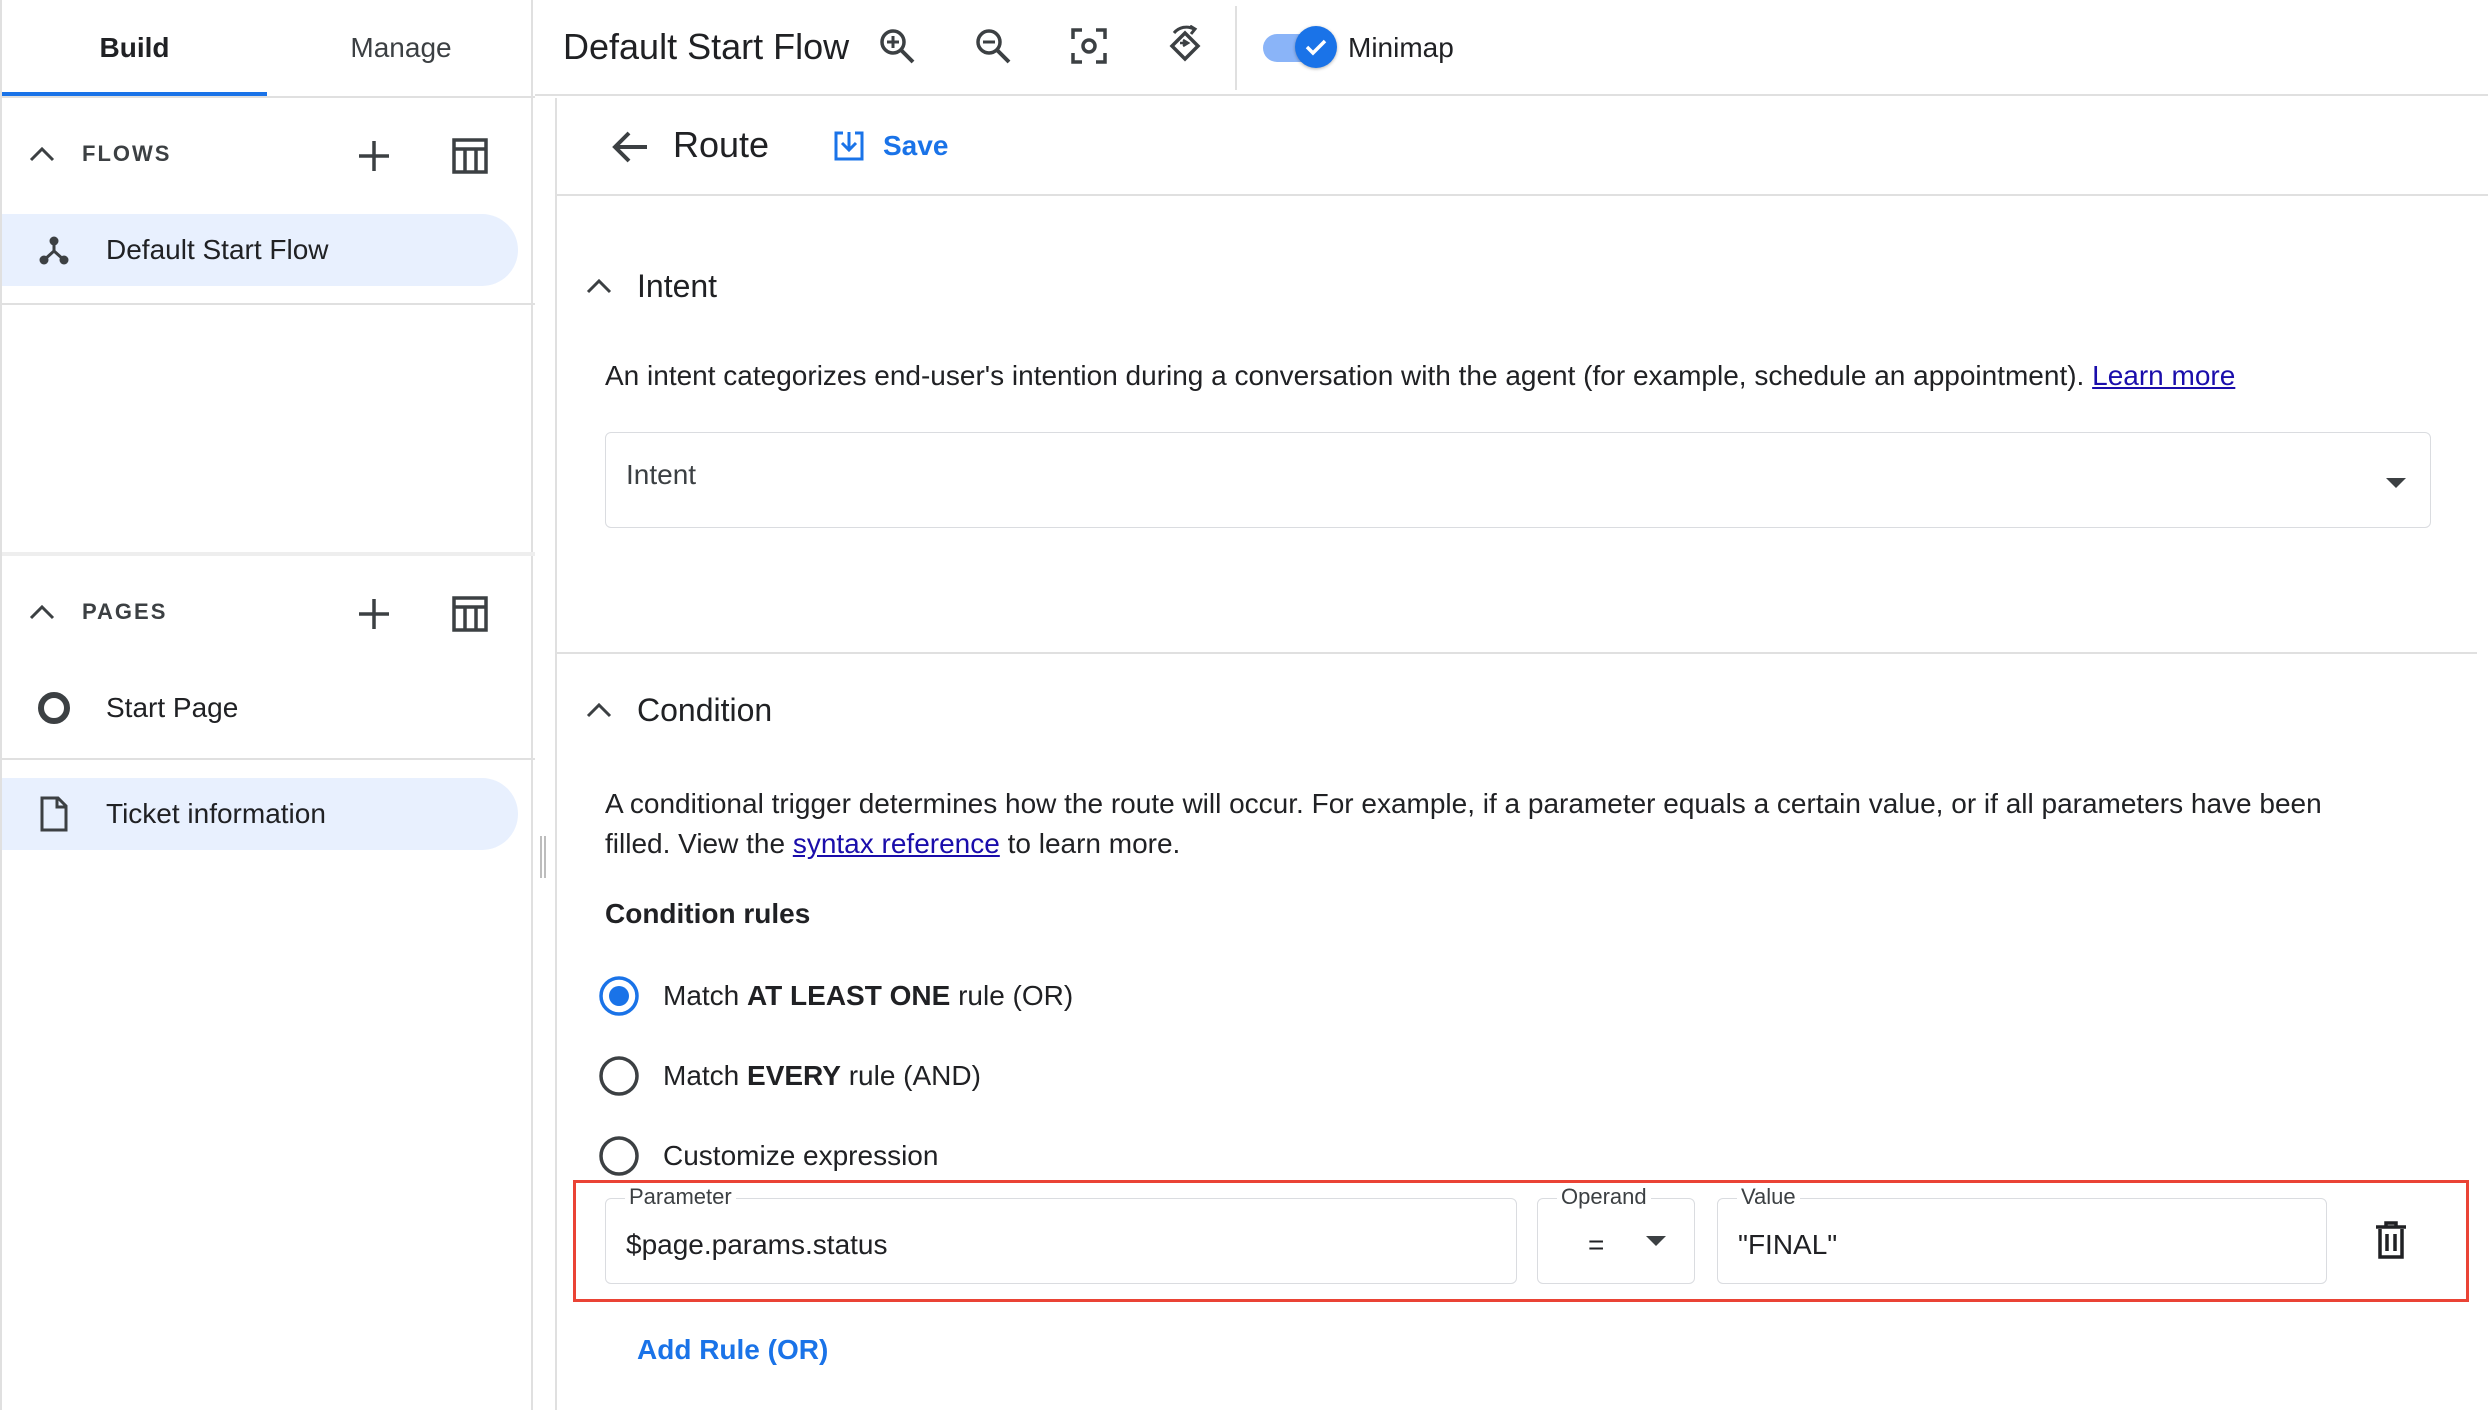  Describe the element at coordinates (2163, 375) in the screenshot. I see `learn-more-link: Learn more` at that location.